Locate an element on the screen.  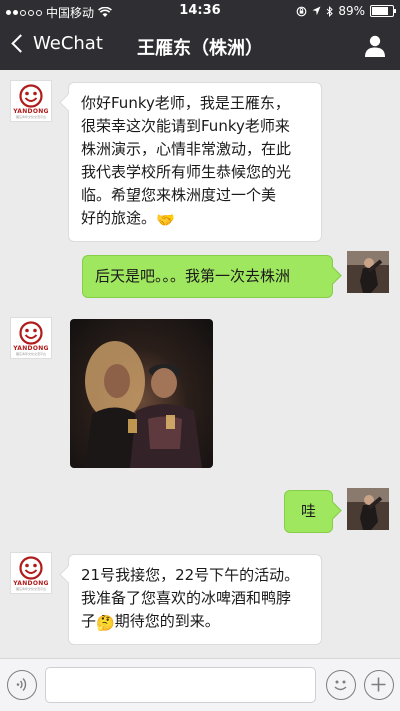
message-line: 株洲演示，心情非常激动，在此 is located at coordinates (186, 149).